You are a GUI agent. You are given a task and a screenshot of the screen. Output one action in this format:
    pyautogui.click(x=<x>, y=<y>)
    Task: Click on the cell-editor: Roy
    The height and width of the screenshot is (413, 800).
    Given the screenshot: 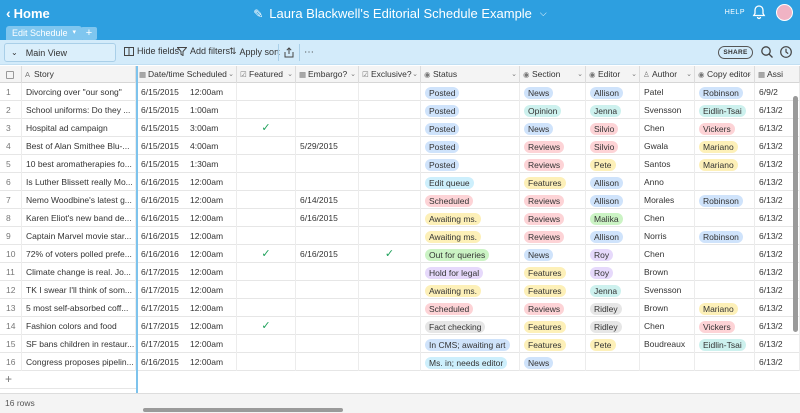 What is the action you would take?
    pyautogui.click(x=613, y=272)
    